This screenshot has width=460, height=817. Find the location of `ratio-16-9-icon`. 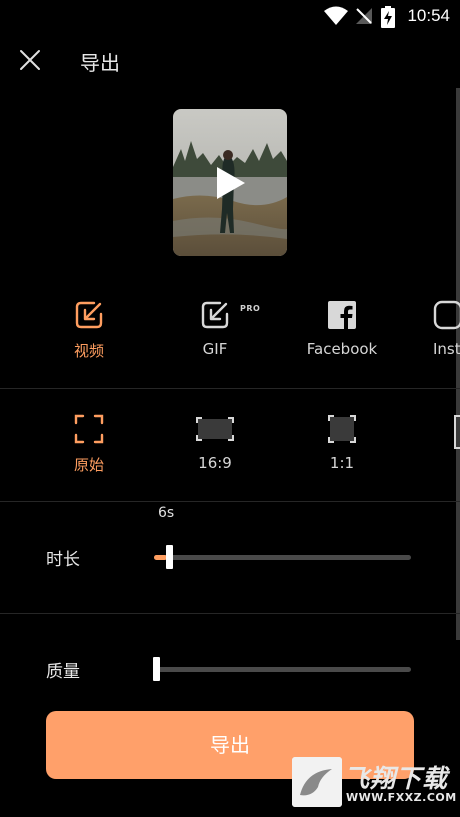

ratio-16-9-icon is located at coordinates (215, 429).